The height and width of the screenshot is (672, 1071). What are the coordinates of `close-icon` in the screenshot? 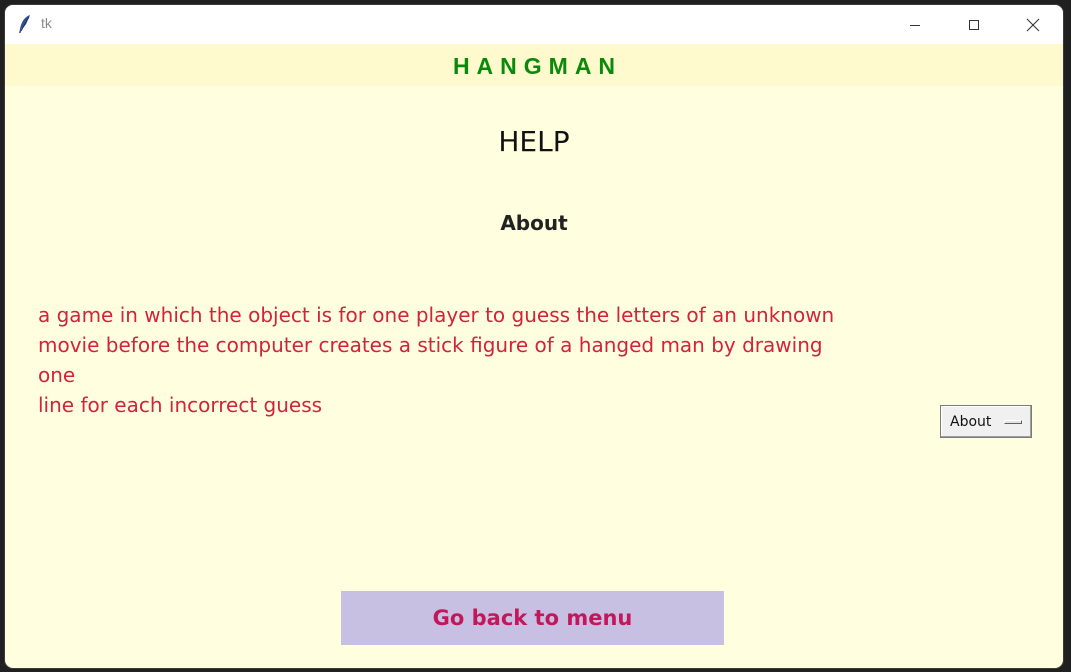 It's located at (1033, 24).